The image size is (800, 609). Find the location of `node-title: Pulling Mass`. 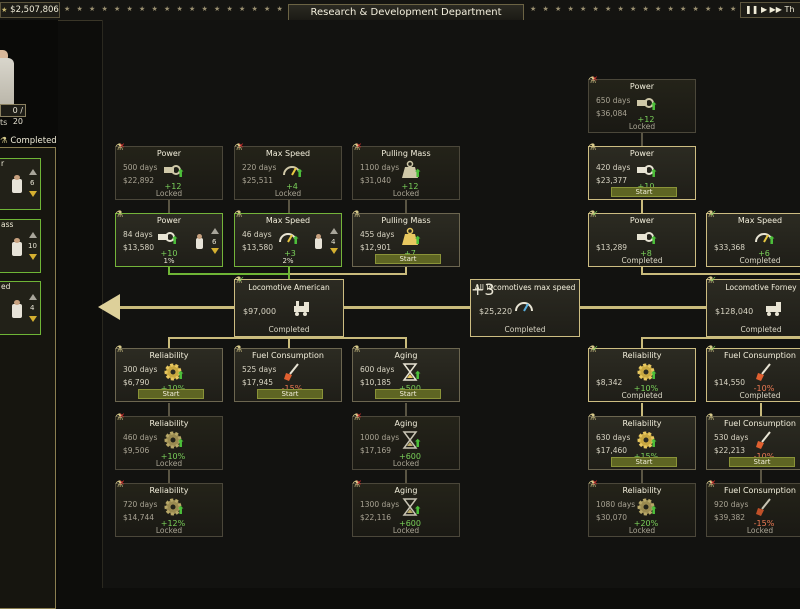

node-title: Pulling Mass is located at coordinates (406, 220).